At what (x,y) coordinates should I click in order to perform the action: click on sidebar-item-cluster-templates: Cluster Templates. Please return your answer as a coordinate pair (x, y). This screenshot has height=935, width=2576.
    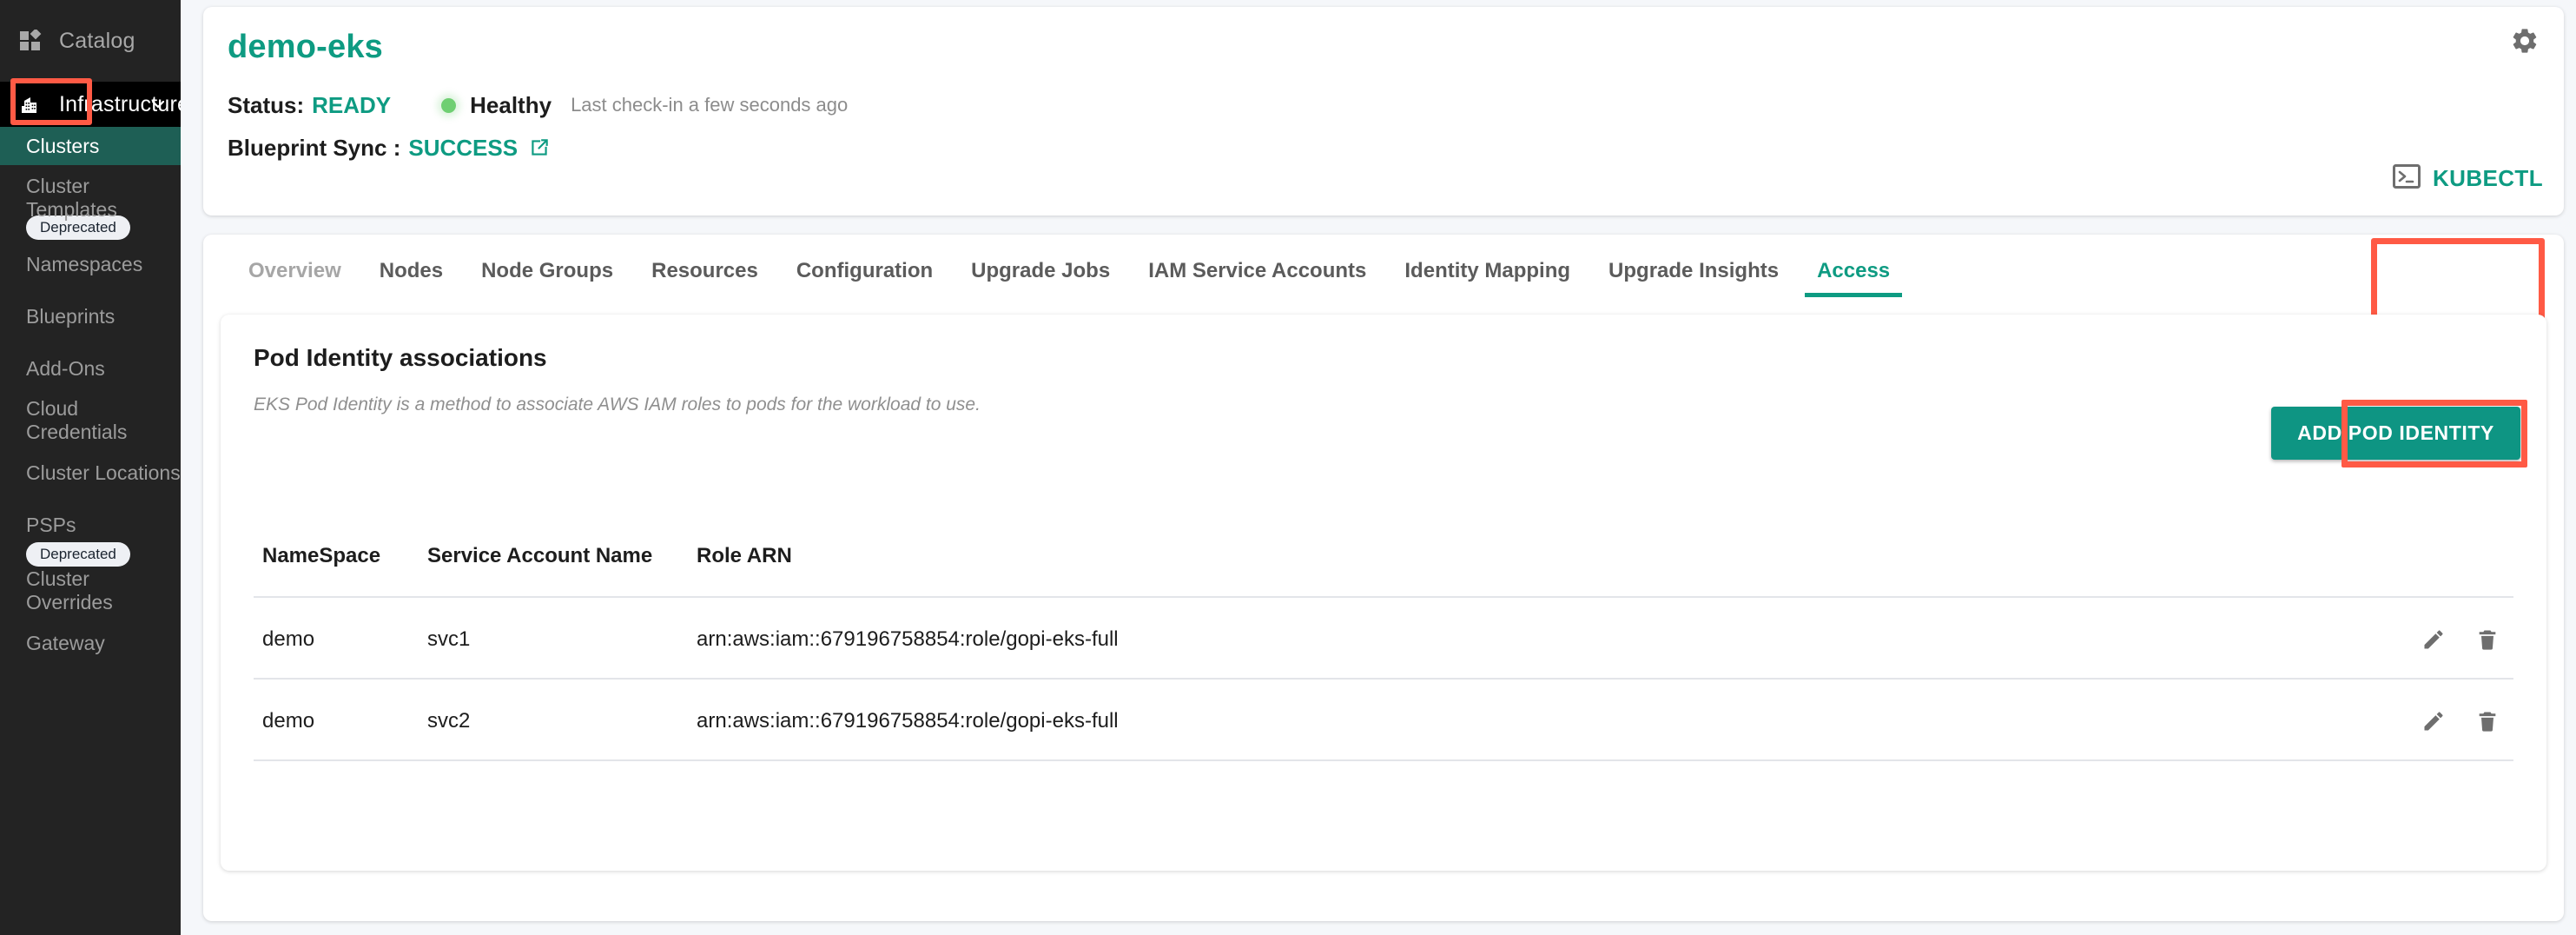
    Looking at the image, I should click on (91, 198).